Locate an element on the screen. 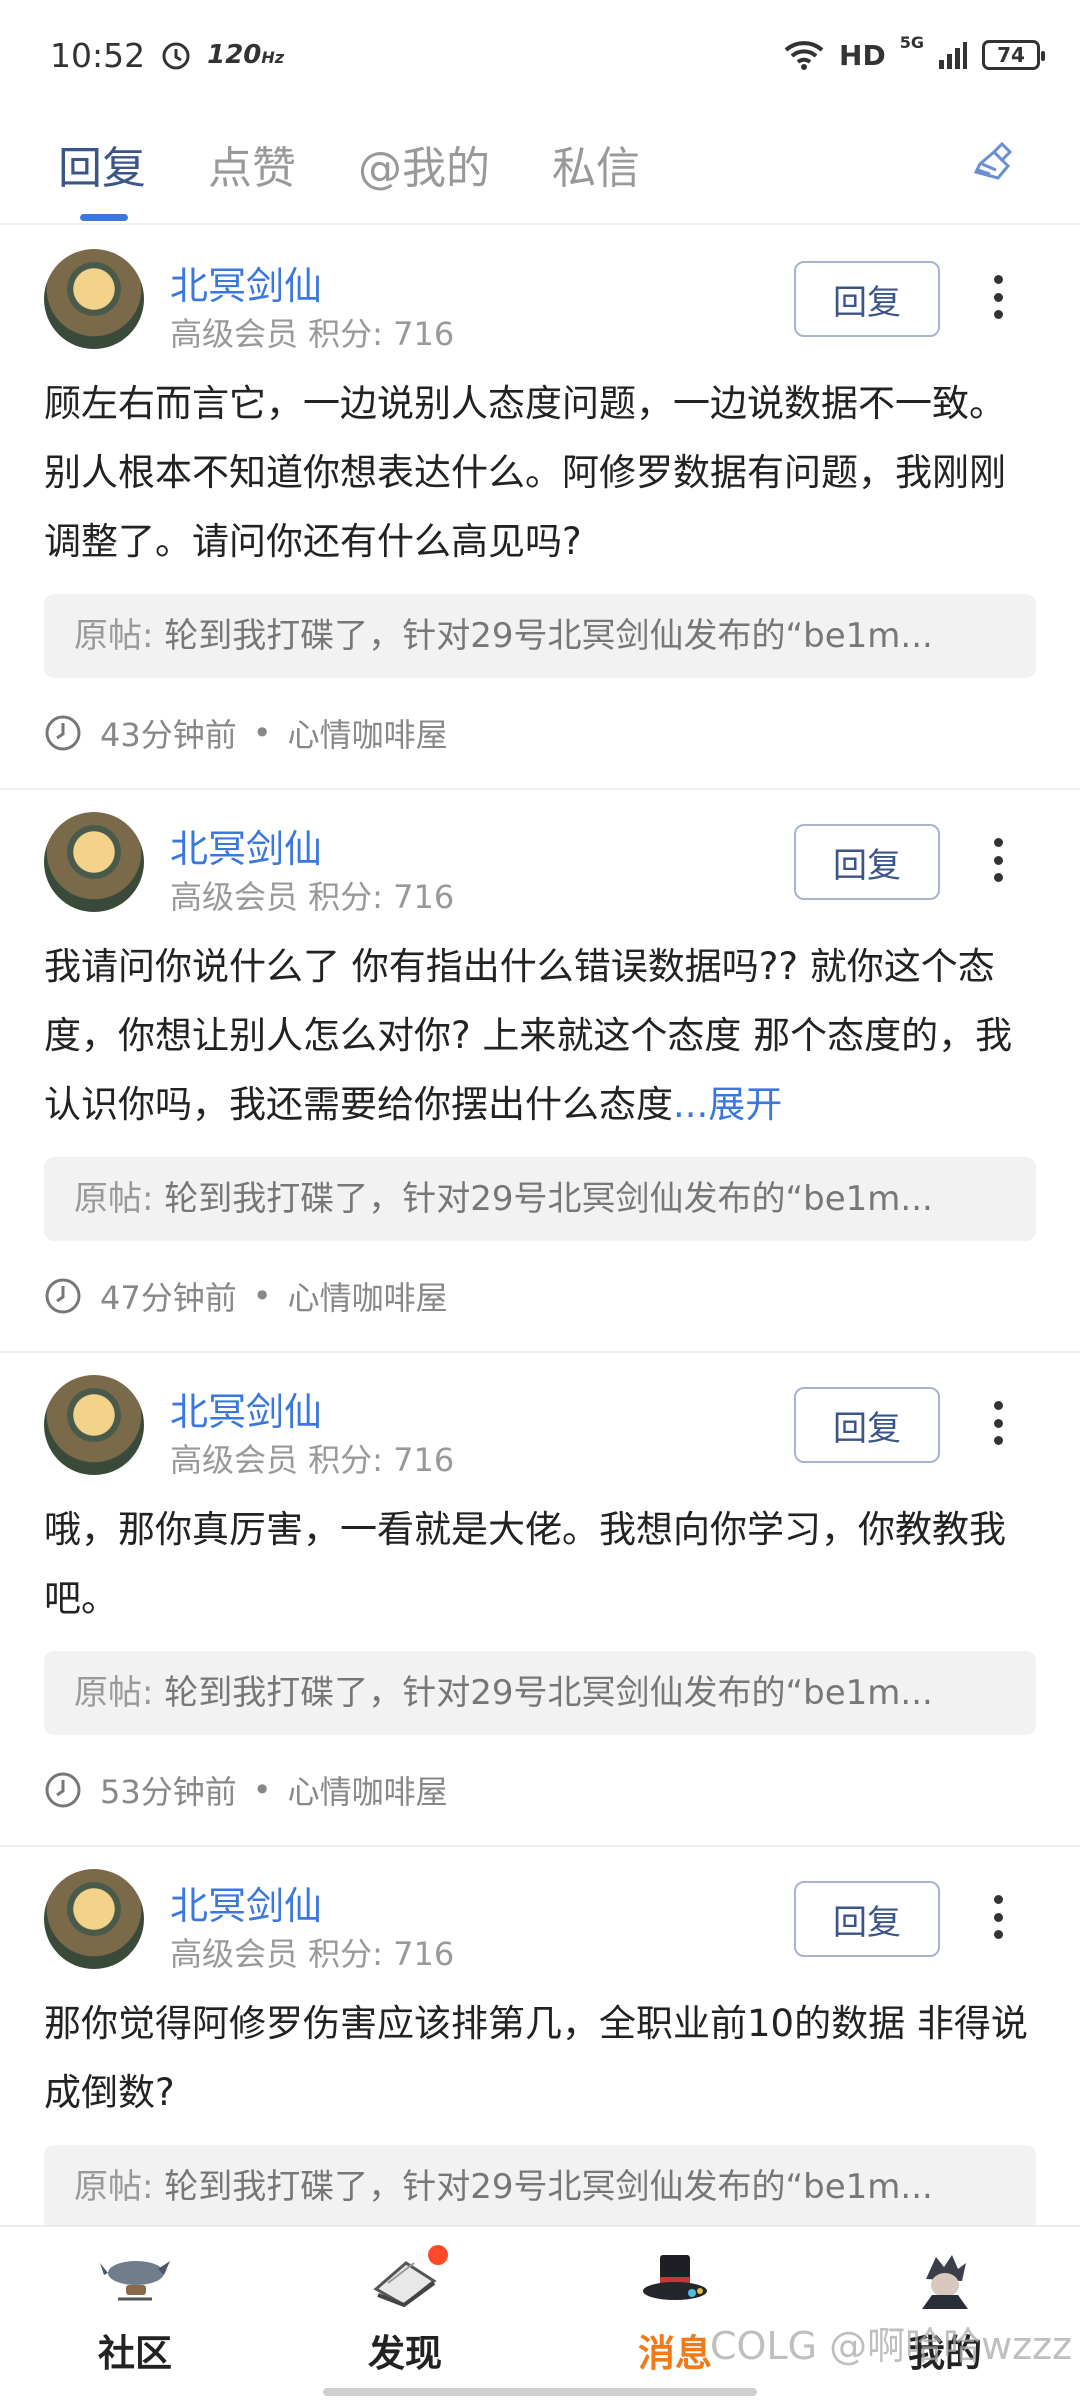 The width and height of the screenshot is (1080, 2400). nav-profile: 我的 is located at coordinates (945, 2313).